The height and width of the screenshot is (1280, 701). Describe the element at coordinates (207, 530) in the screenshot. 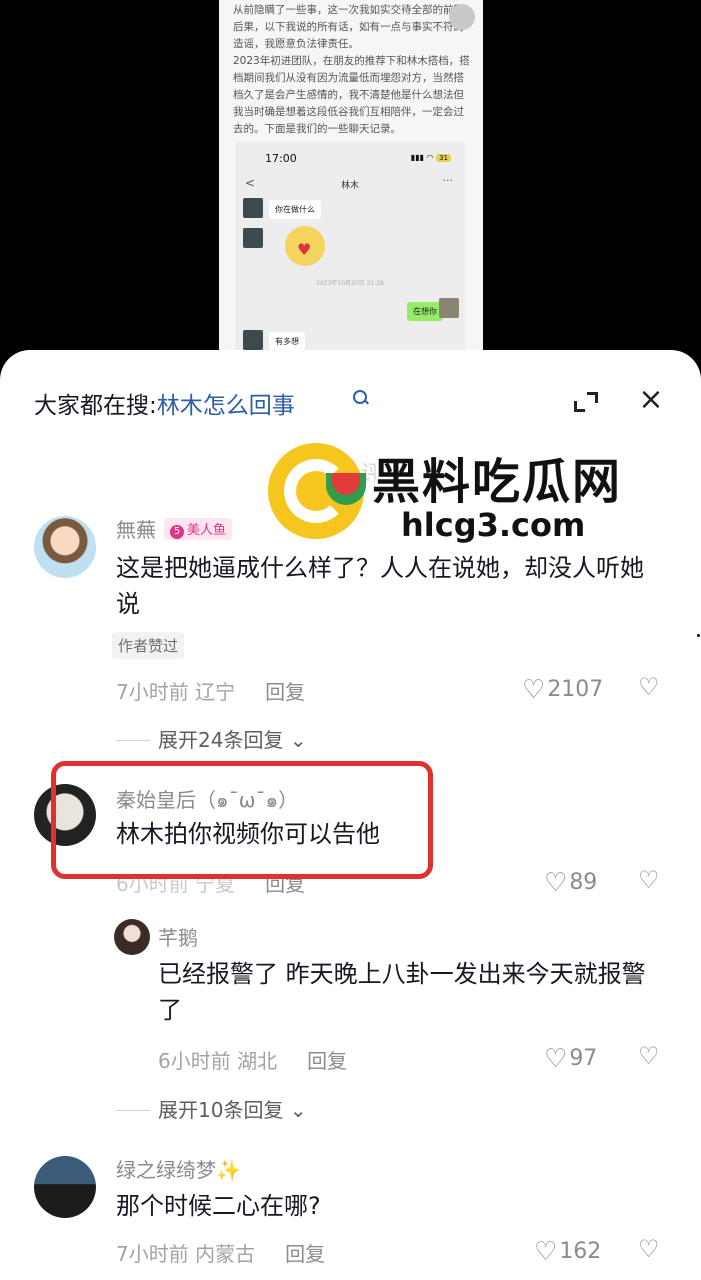

I see `badge-label: 美人鱼` at that location.